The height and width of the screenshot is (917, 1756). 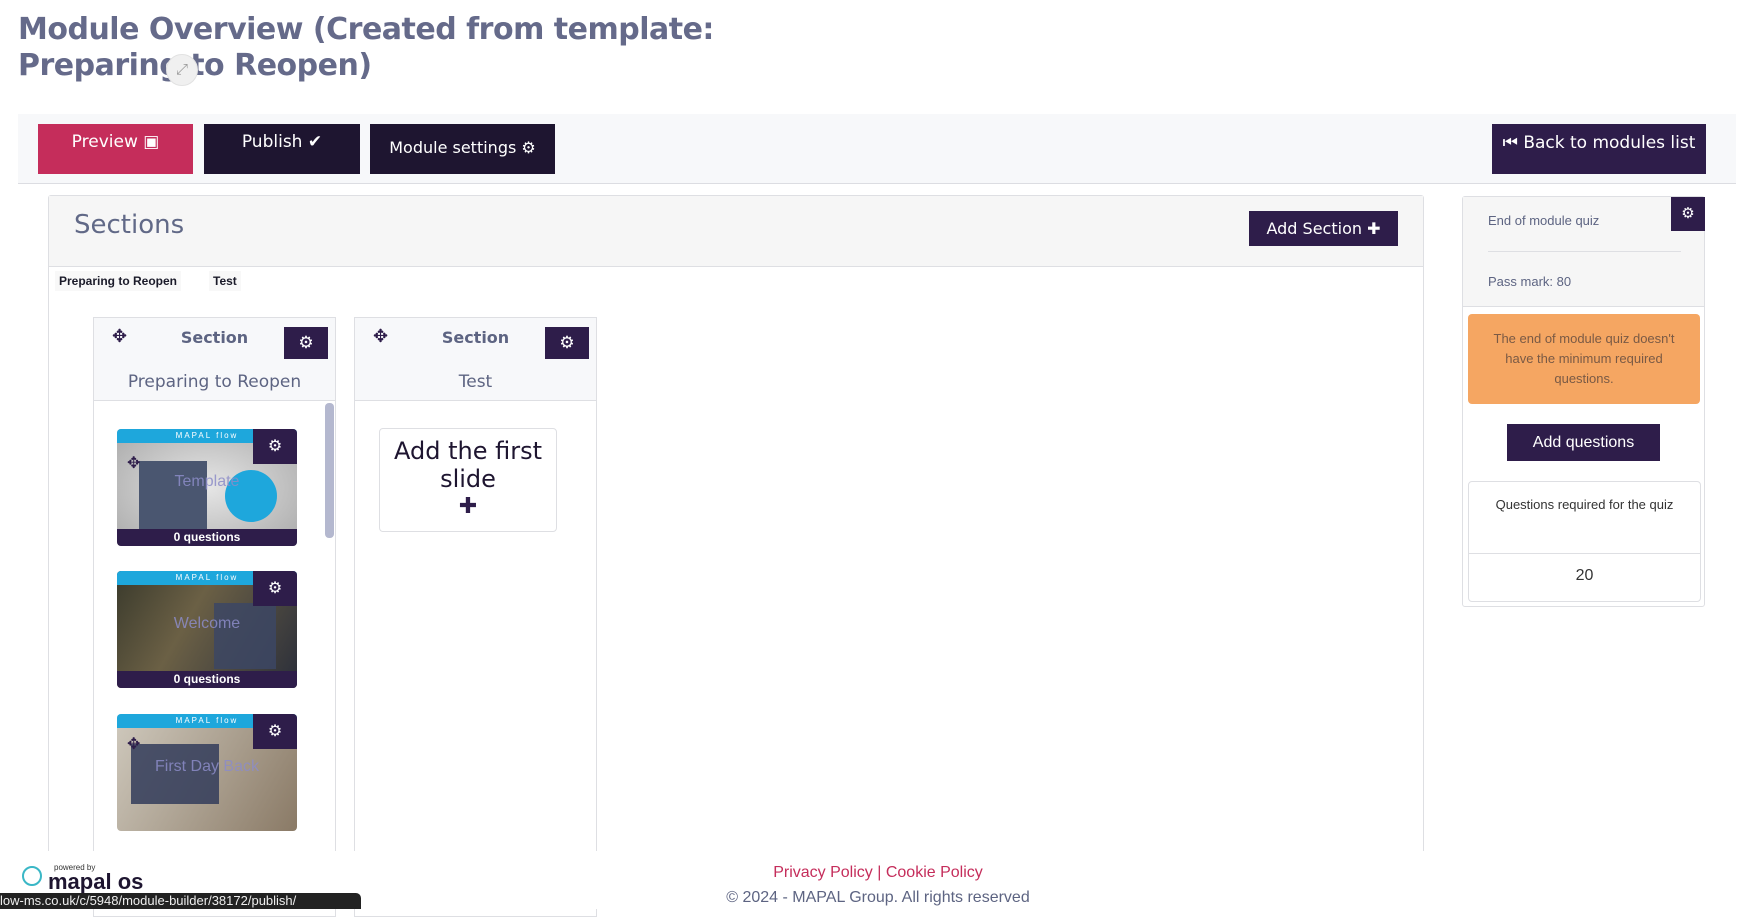 I want to click on back-to-modules-button: ⏮ Back to modules list, so click(x=1599, y=149).